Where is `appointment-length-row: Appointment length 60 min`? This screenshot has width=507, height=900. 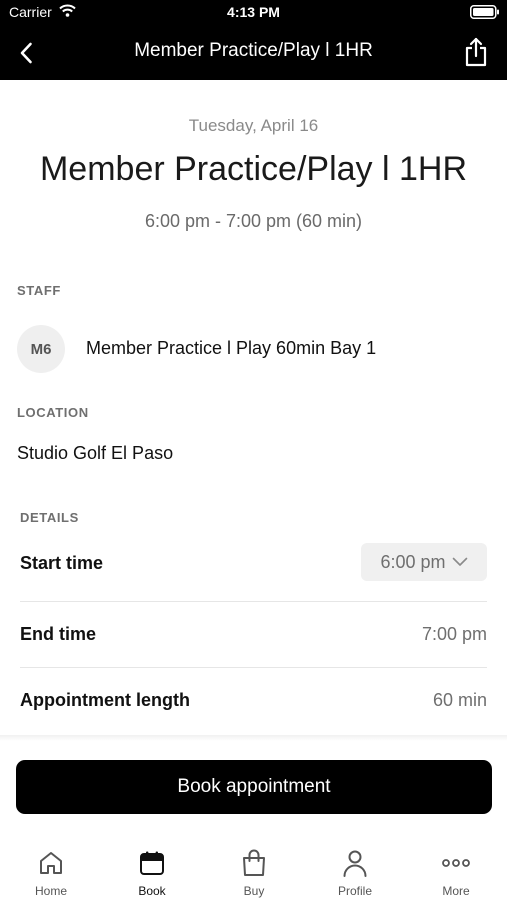 appointment-length-row: Appointment length 60 min is located at coordinates (253, 702).